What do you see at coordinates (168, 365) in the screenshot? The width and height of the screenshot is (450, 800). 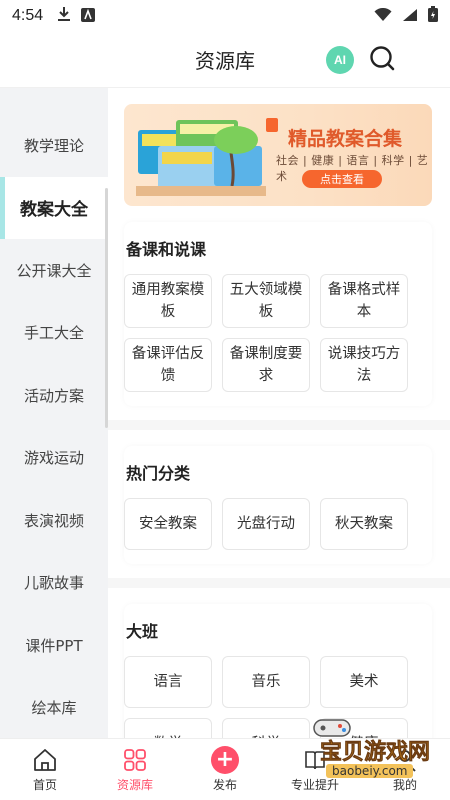 I see `category-button: 备课评估反馈` at bounding box center [168, 365].